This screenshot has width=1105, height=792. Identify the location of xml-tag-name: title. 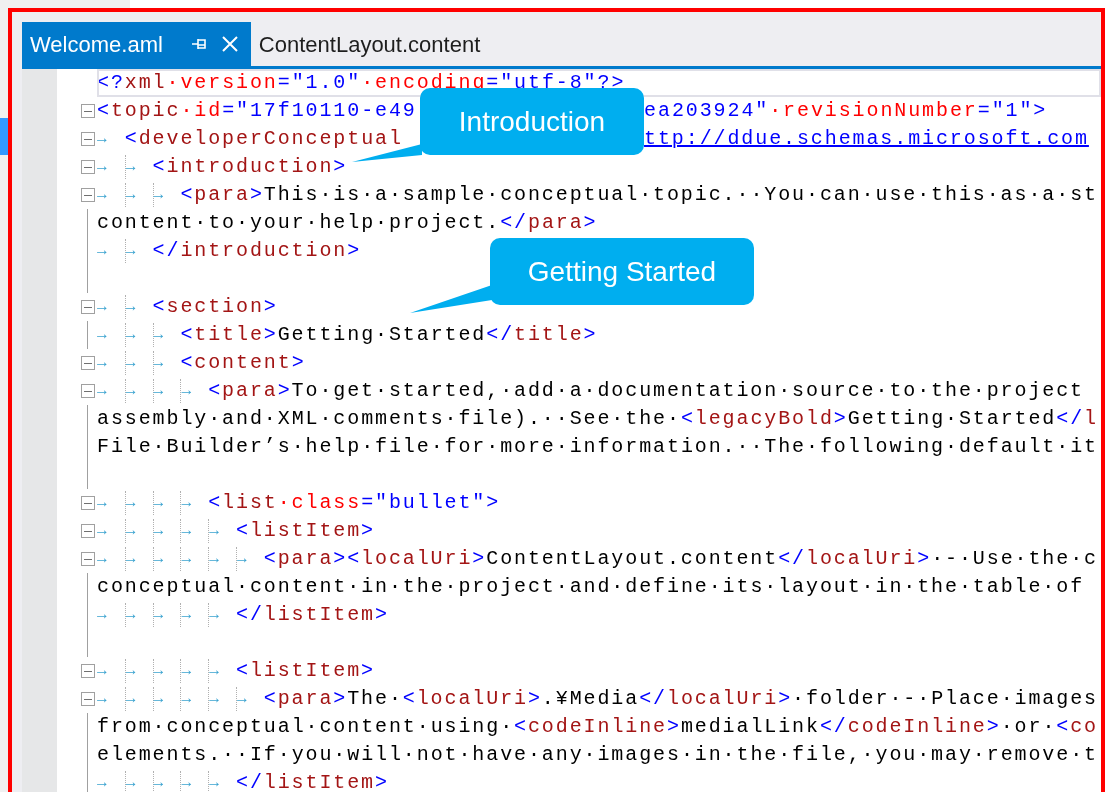
(549, 335).